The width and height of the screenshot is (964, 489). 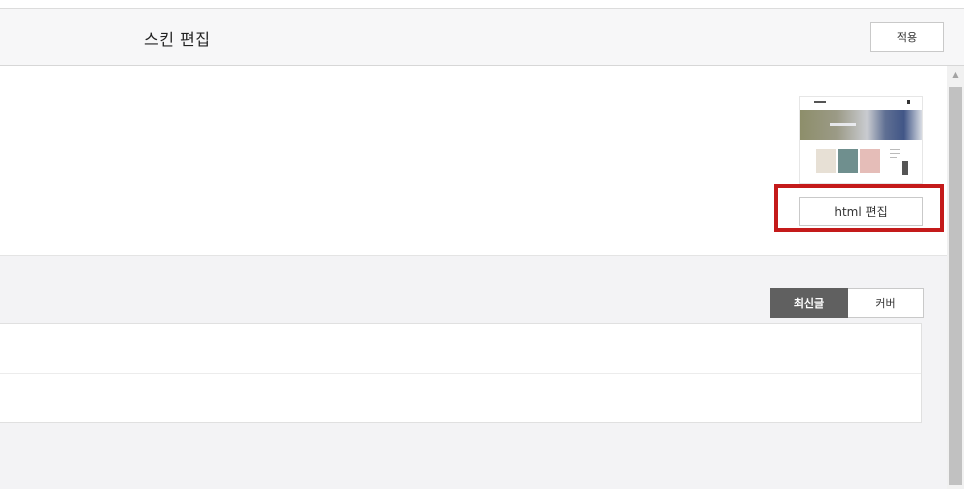 I want to click on thumbnail-hero-text, so click(x=843, y=124).